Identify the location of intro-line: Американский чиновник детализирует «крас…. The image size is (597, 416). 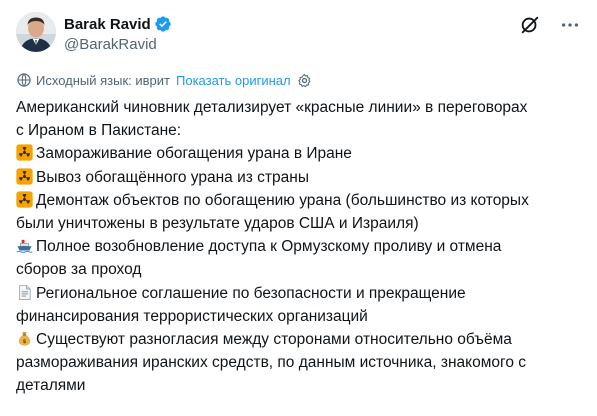
(272, 107).